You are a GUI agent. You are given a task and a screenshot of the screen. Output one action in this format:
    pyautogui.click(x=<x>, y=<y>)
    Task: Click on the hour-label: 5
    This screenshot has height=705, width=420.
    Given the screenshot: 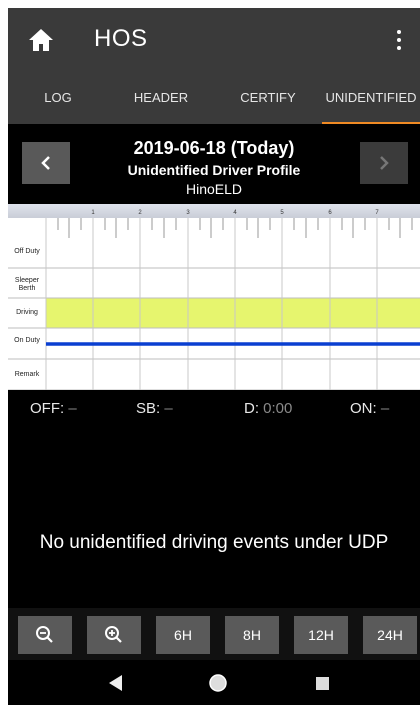 What is the action you would take?
    pyautogui.click(x=282, y=213)
    